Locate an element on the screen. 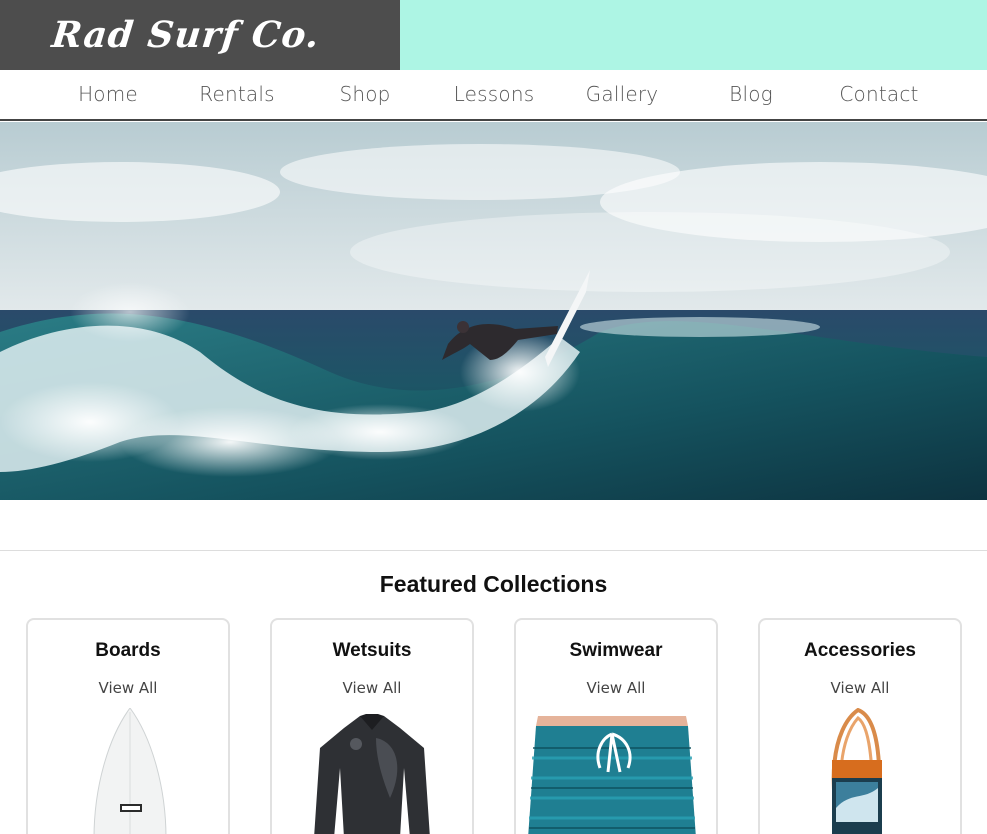 This screenshot has width=987, height=834. collection-card-wetsuits: Wetsuits View All is located at coordinates (372, 726).